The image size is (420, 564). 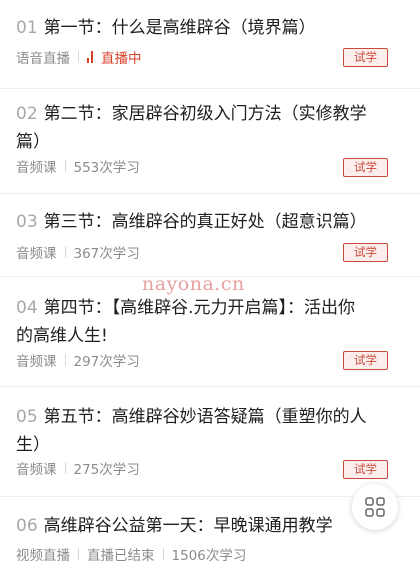 I want to click on lesson-number: 05, so click(x=27, y=417).